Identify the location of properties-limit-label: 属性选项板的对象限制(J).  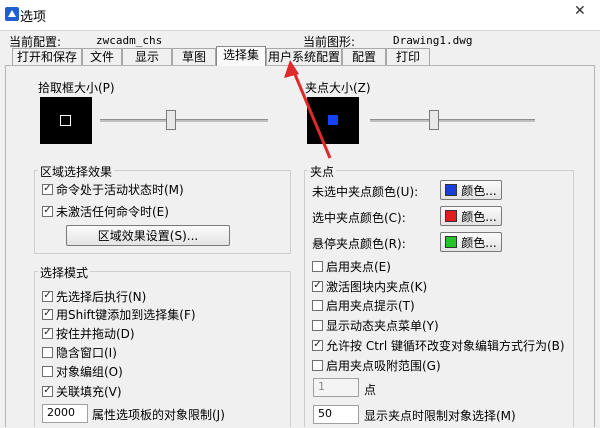
(158, 415).